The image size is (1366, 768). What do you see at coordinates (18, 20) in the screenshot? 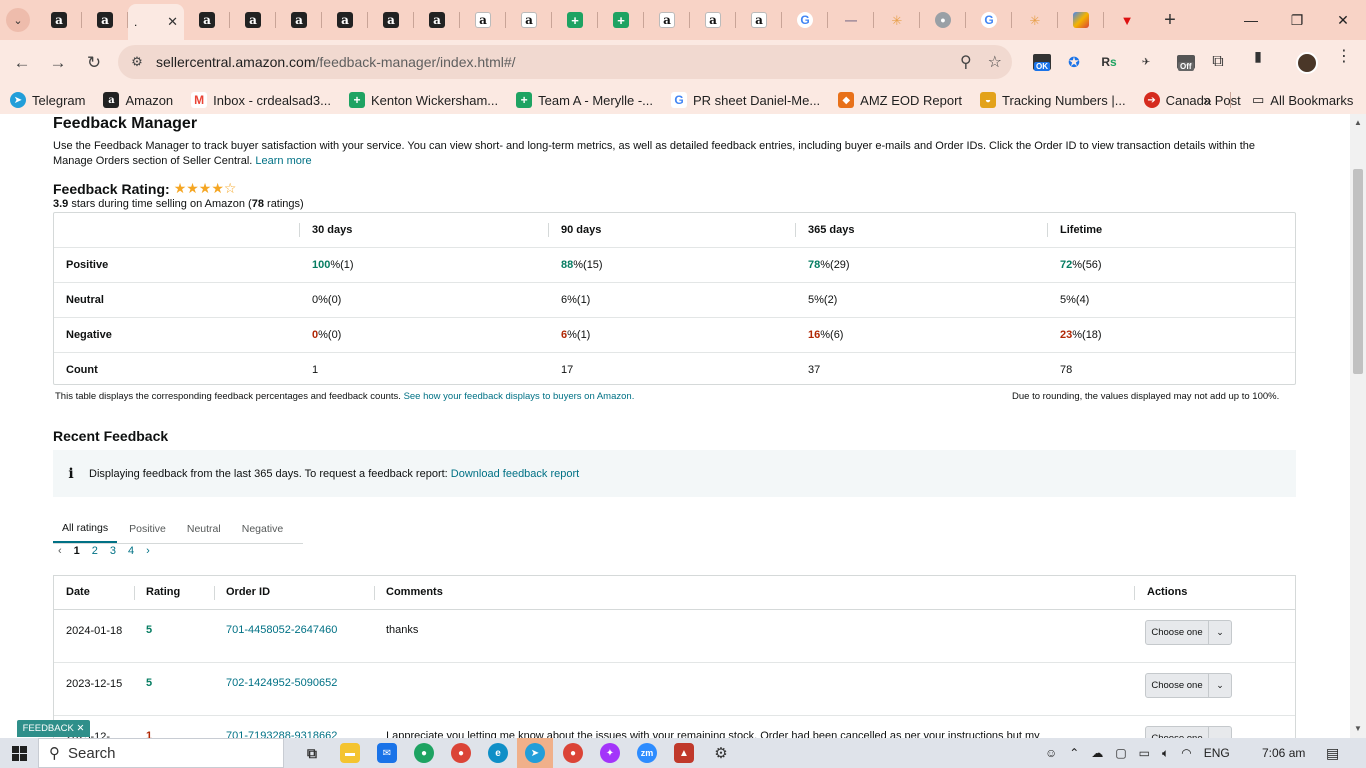
I see `tab-search-button: ⌄` at bounding box center [18, 20].